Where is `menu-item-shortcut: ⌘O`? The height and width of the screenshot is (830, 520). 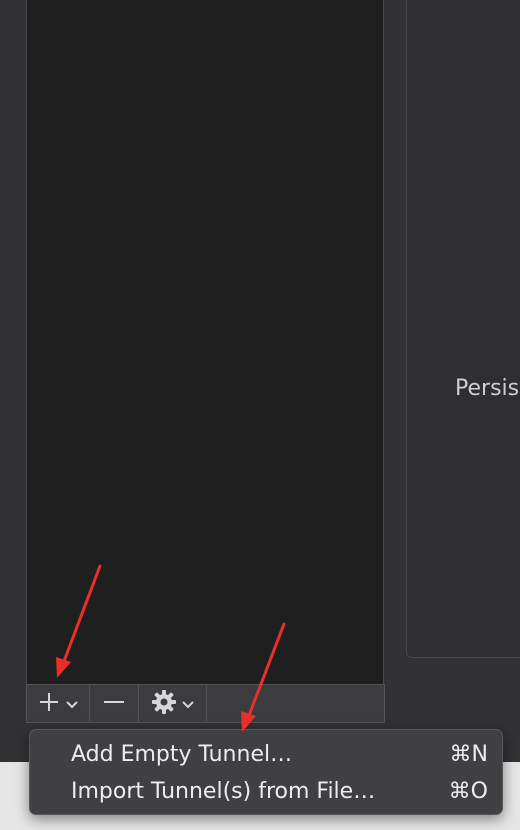
menu-item-shortcut: ⌘O is located at coordinates (468, 791).